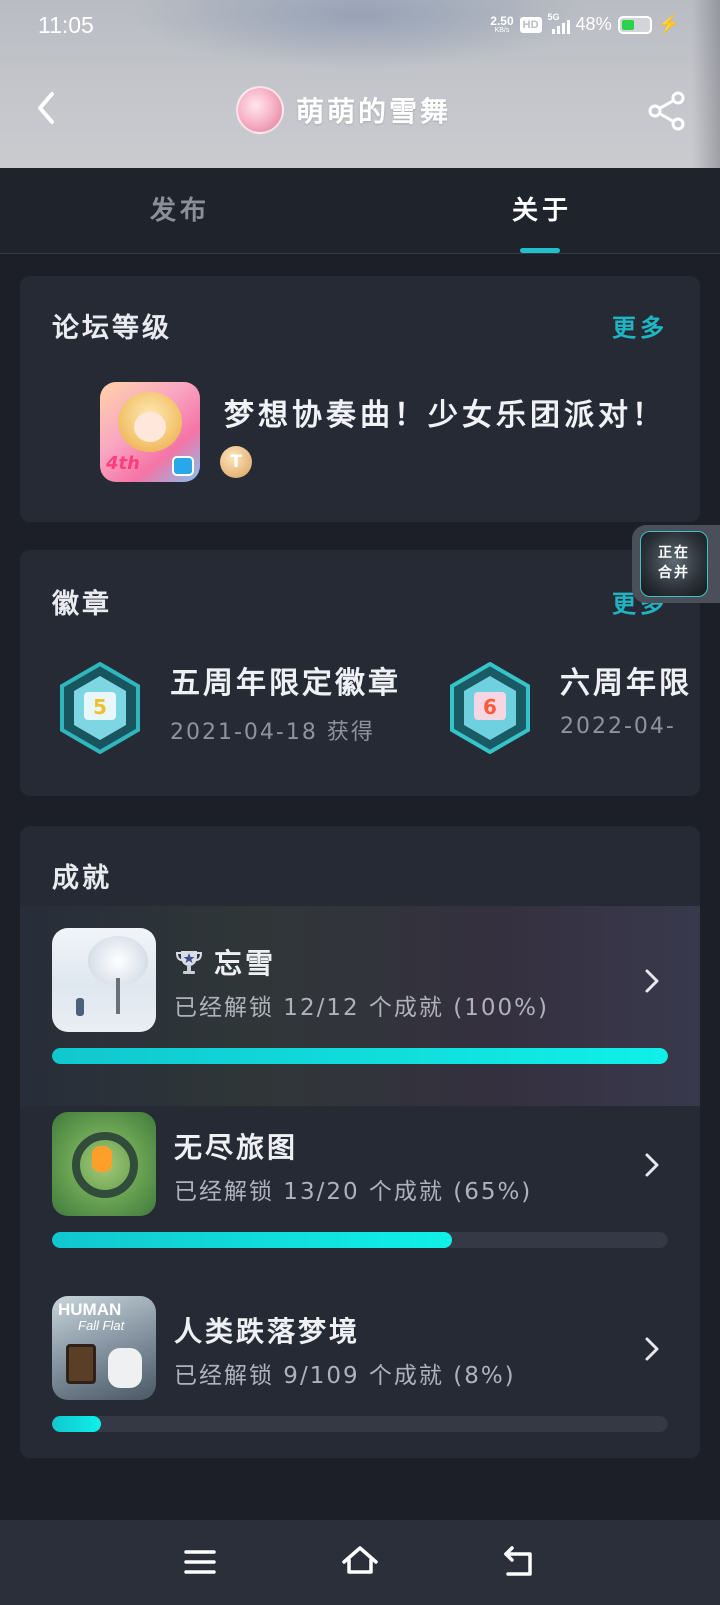 The image size is (720, 1605). I want to click on merging-float-button: 正在 合并, so click(676, 564).